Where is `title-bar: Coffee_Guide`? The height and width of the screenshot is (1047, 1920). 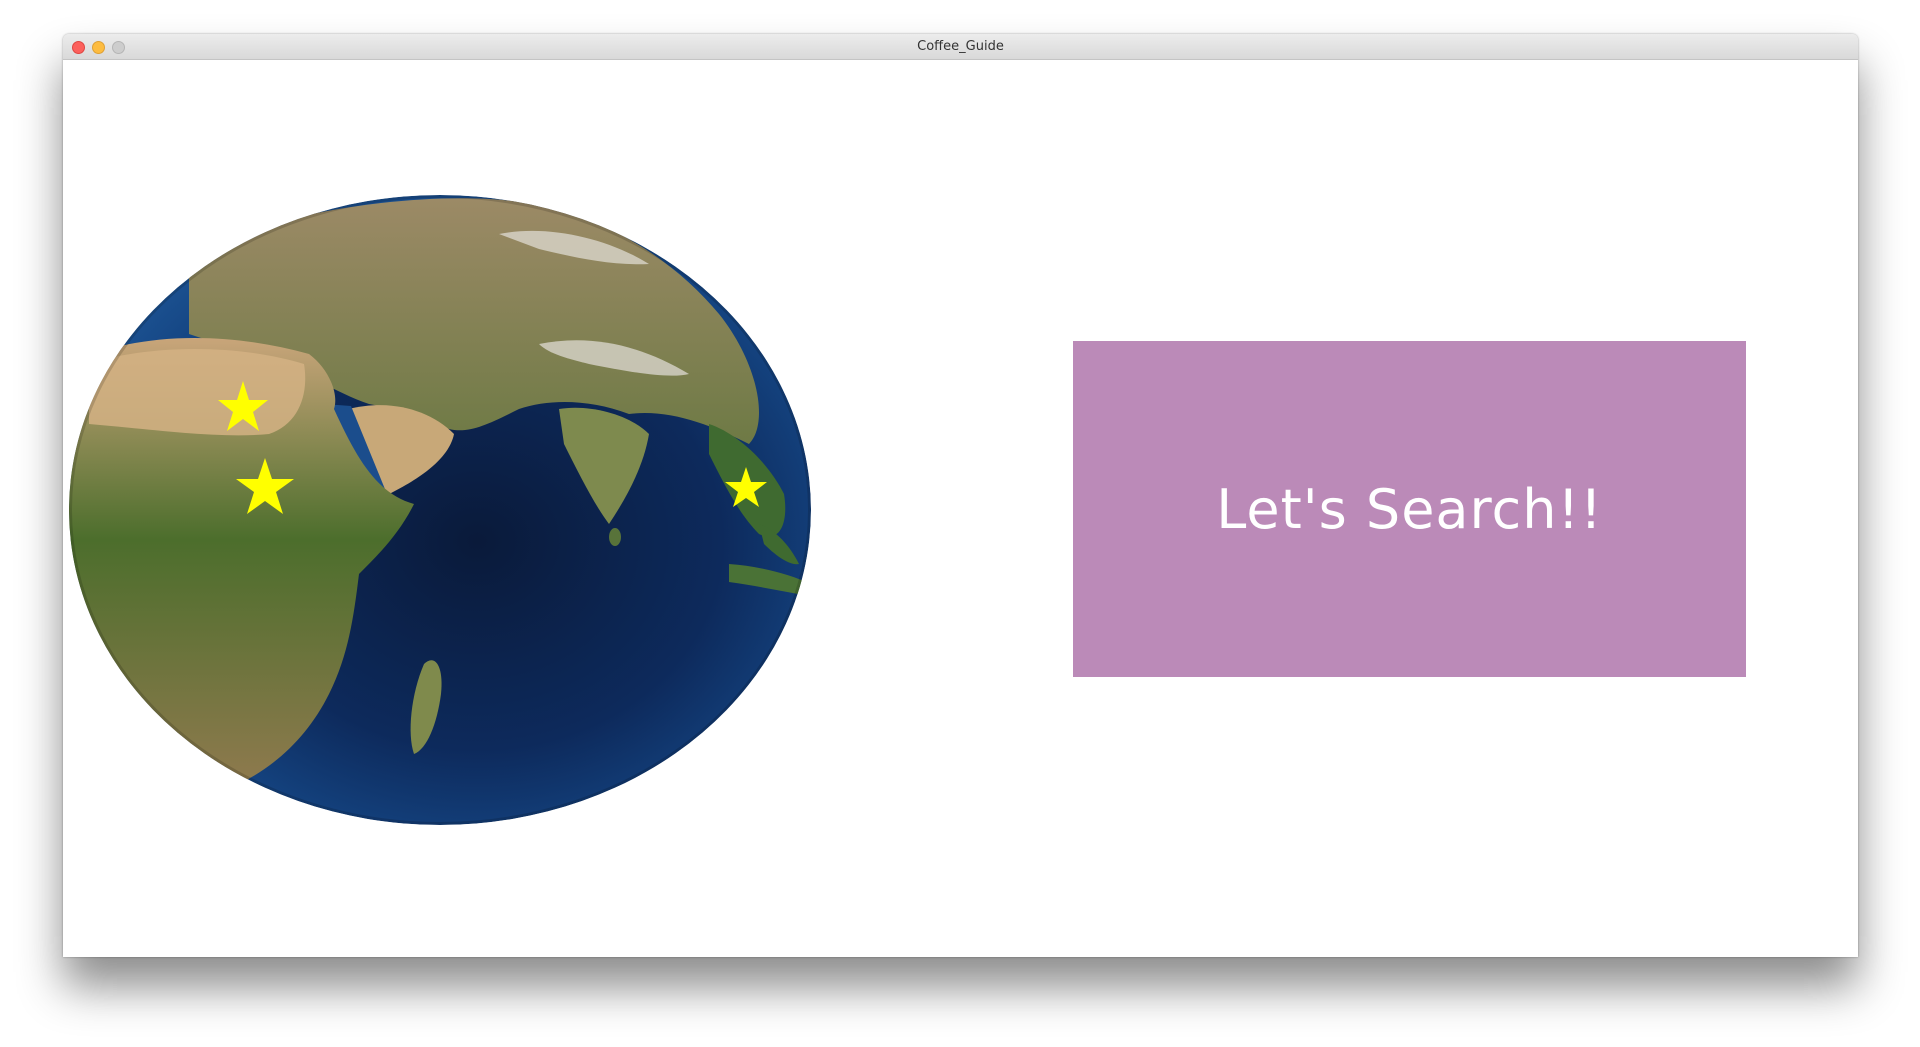 title-bar: Coffee_Guide is located at coordinates (960, 47).